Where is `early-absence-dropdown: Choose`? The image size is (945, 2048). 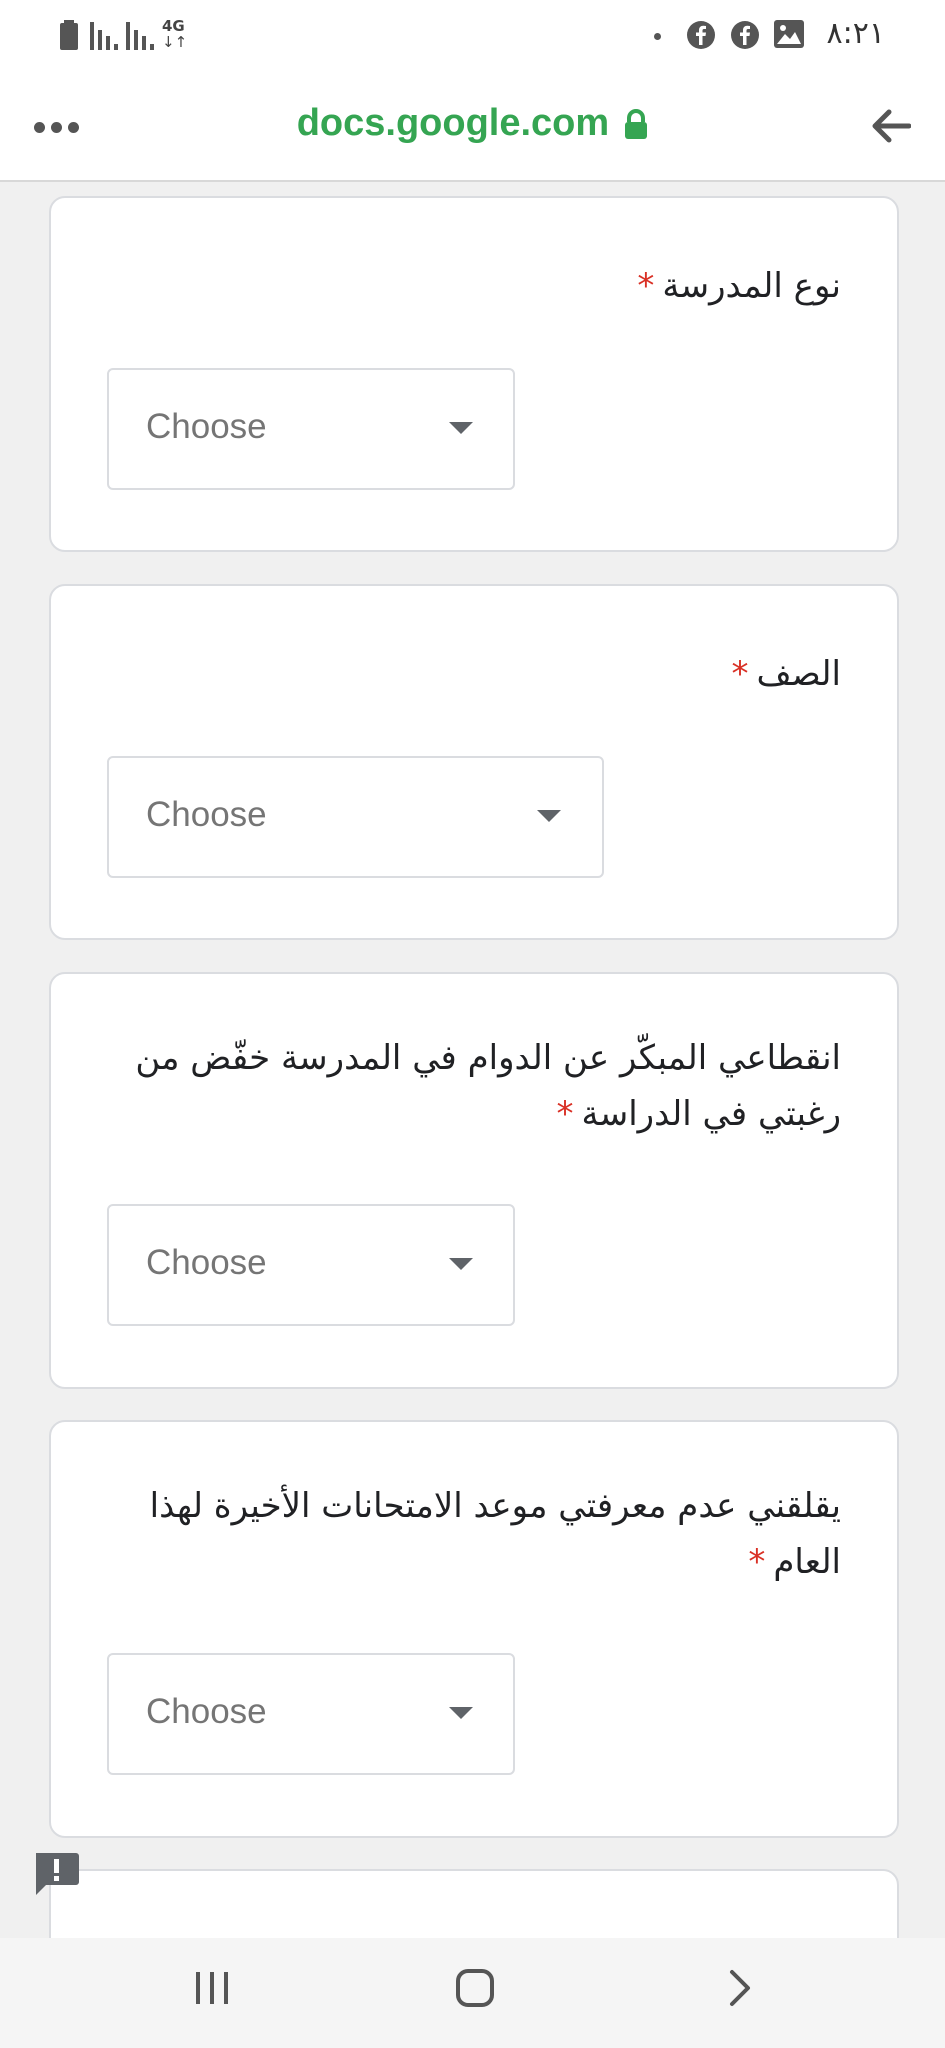
early-absence-dropdown: Choose is located at coordinates (311, 1265).